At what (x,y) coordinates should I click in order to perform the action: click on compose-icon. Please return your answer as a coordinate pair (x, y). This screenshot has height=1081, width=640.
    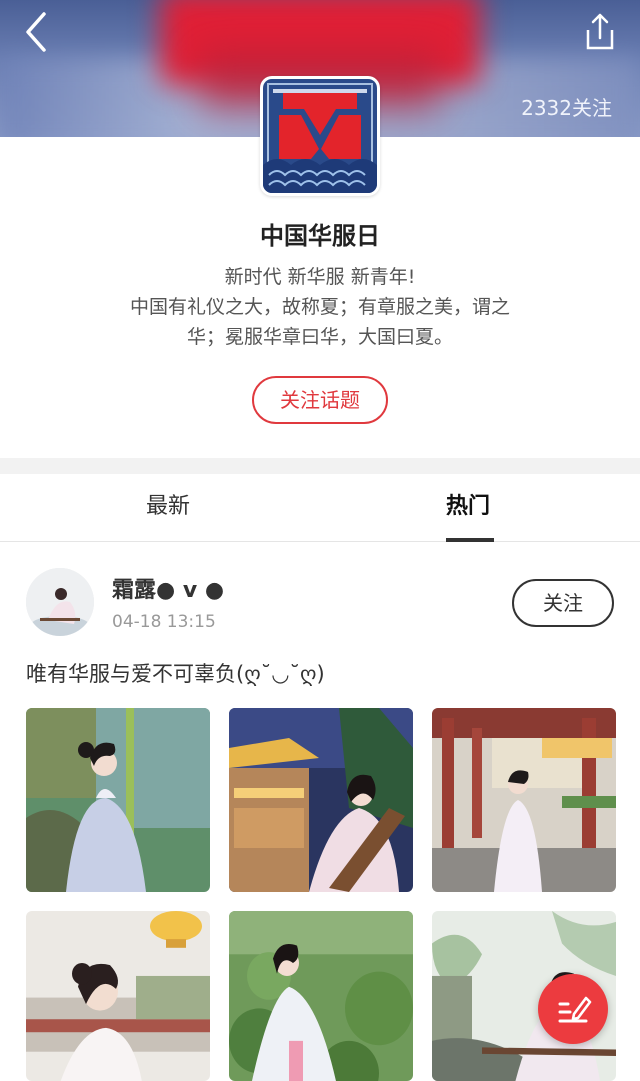
    Looking at the image, I should click on (575, 1009).